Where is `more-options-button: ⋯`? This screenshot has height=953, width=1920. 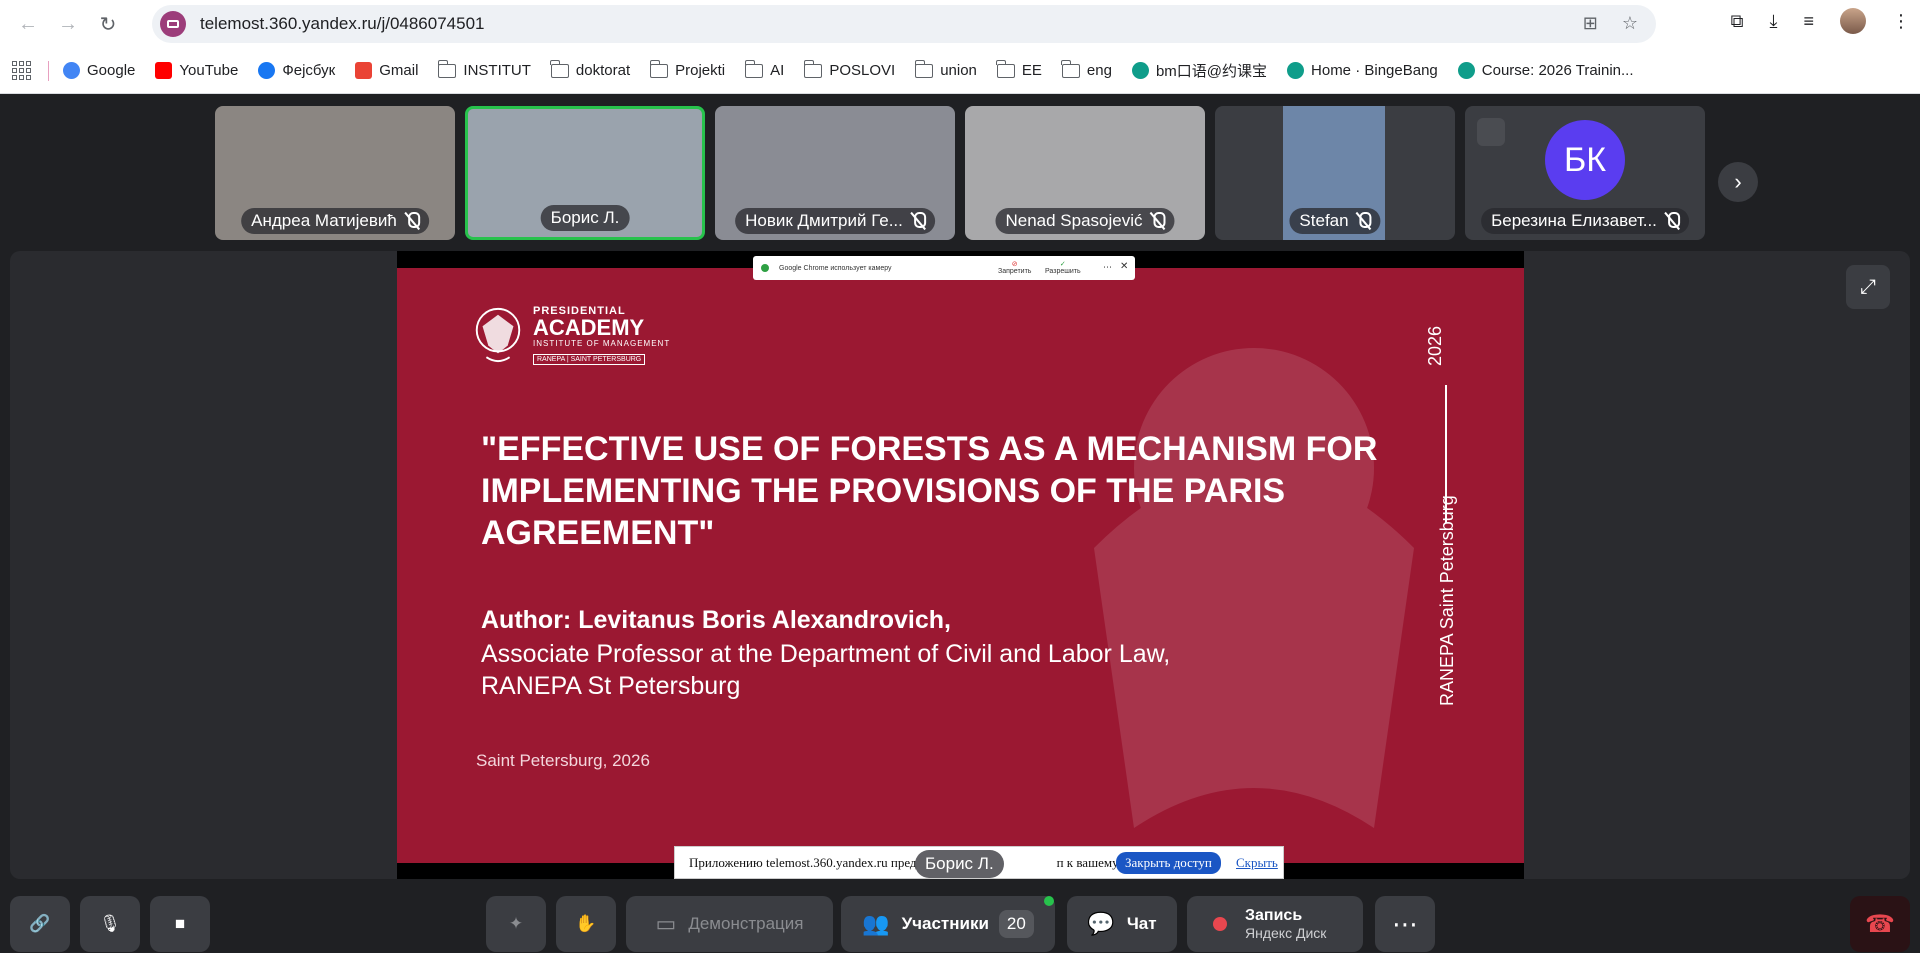 more-options-button: ⋯ is located at coordinates (1405, 924).